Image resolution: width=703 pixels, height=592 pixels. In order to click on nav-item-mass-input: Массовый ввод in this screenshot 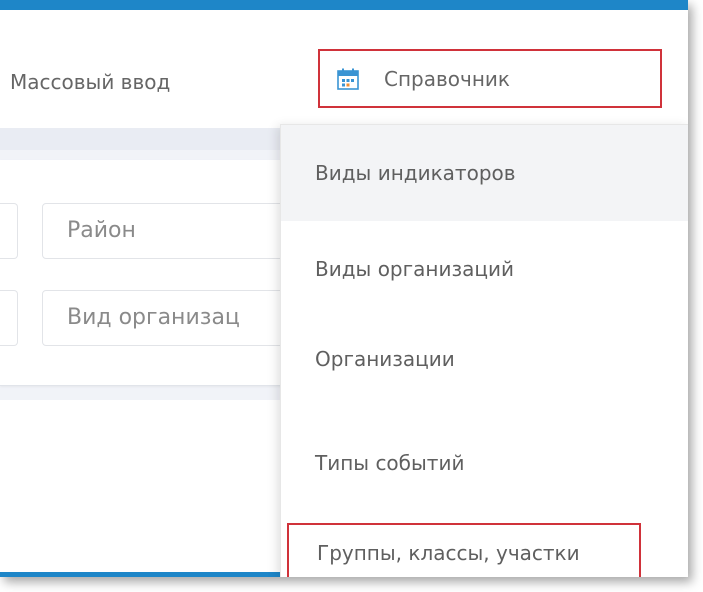, I will do `click(90, 82)`.